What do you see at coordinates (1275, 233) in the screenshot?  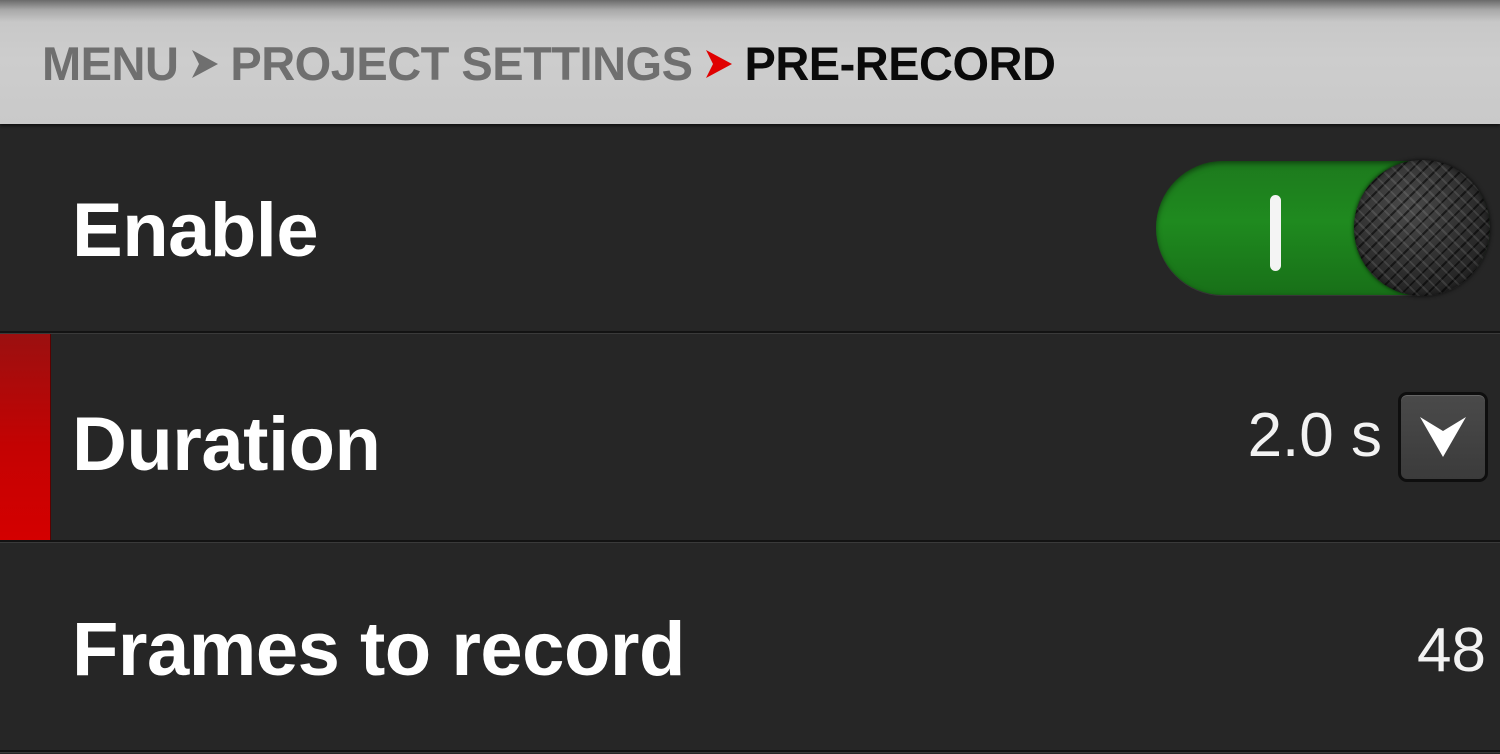 I see `toggle-on-indicator-icon` at bounding box center [1275, 233].